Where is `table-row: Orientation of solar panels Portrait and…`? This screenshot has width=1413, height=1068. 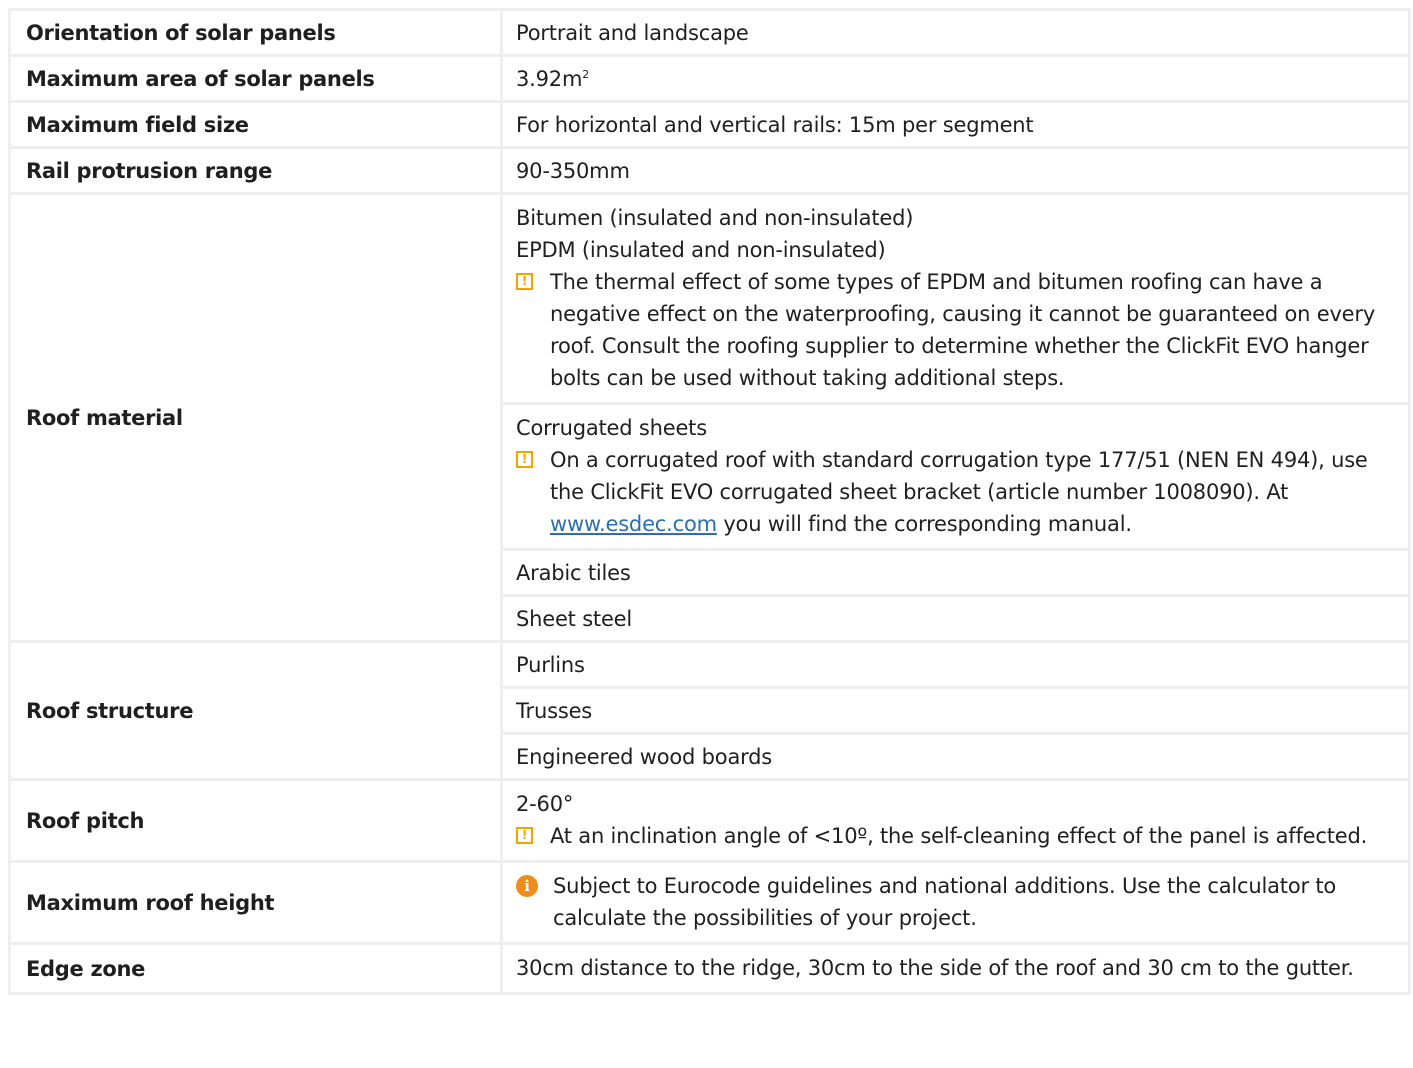 table-row: Orientation of solar panels Portrait and… is located at coordinates (709, 32).